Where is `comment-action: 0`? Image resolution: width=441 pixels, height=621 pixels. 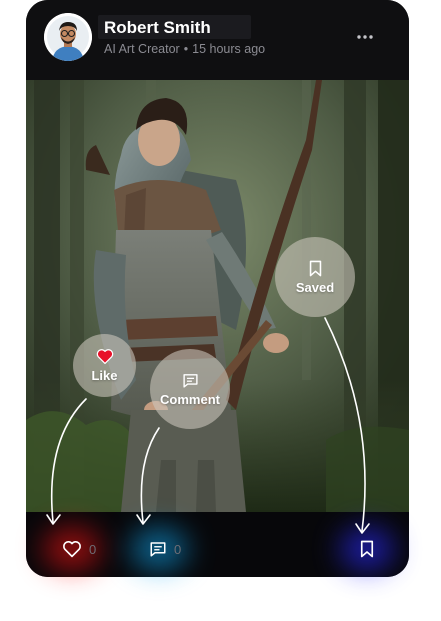 comment-action: 0 is located at coordinates (165, 549).